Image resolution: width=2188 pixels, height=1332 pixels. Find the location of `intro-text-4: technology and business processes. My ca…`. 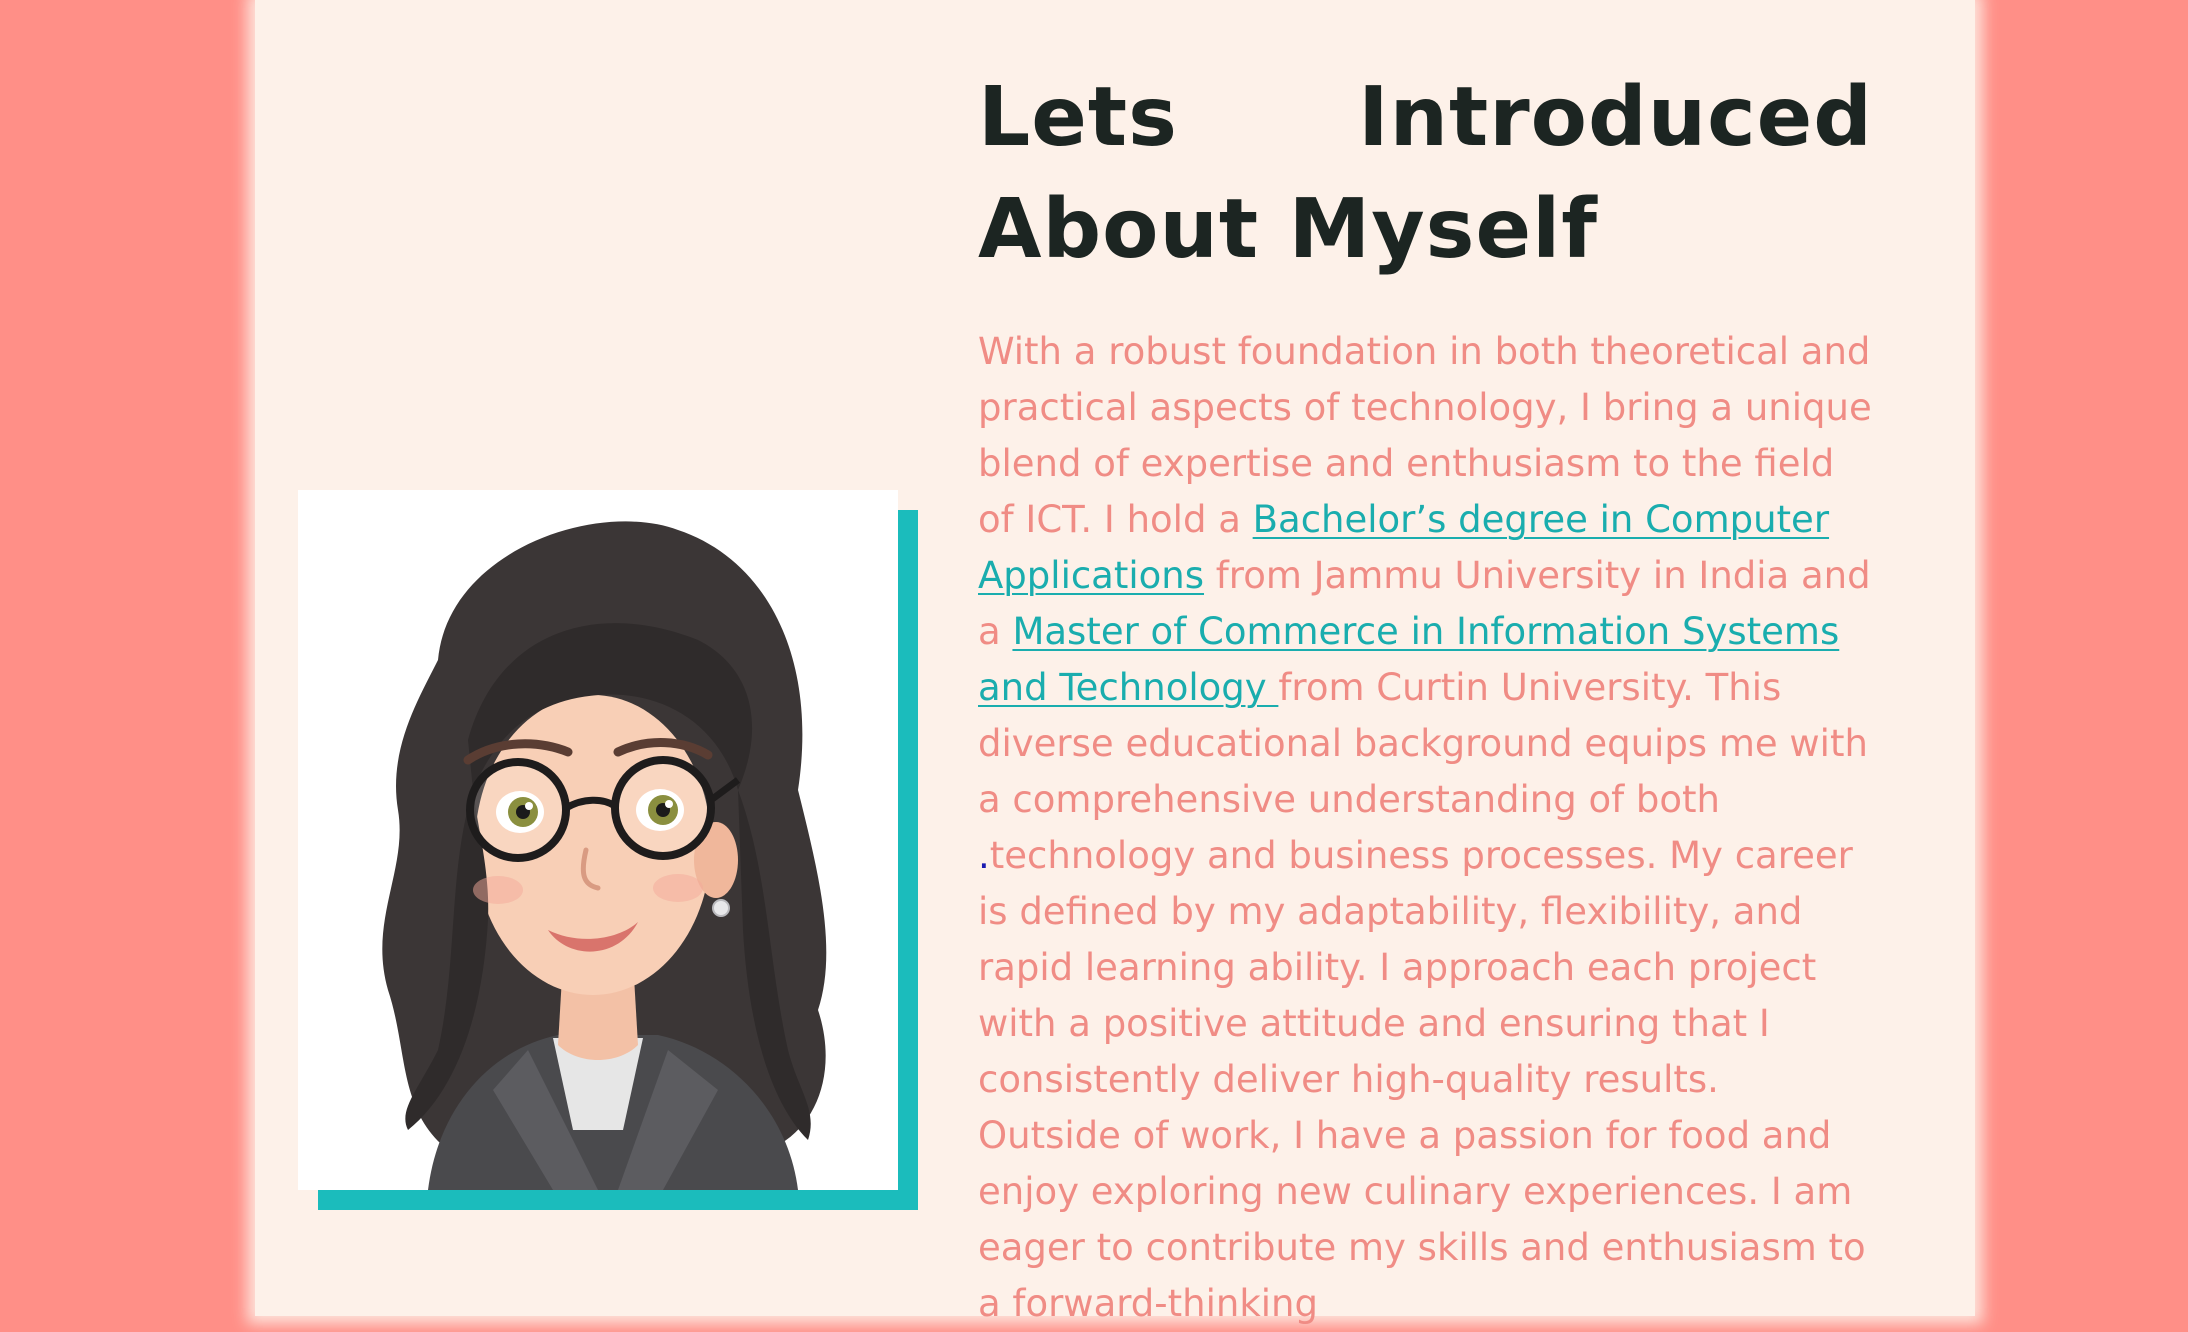

intro-text-4: technology and business processes. My ca… is located at coordinates (1422, 1079).